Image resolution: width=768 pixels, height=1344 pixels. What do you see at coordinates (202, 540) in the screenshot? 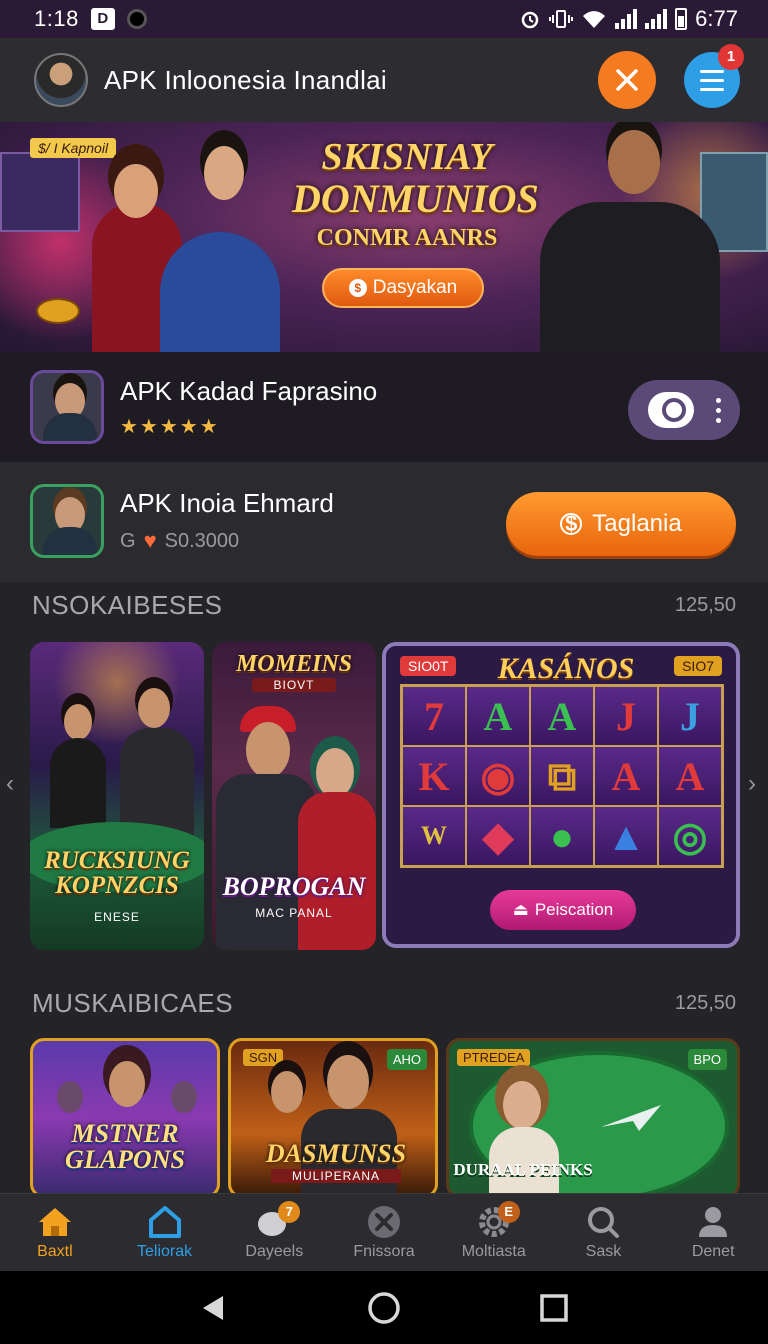
I see `meta-amount: S0.3000` at bounding box center [202, 540].